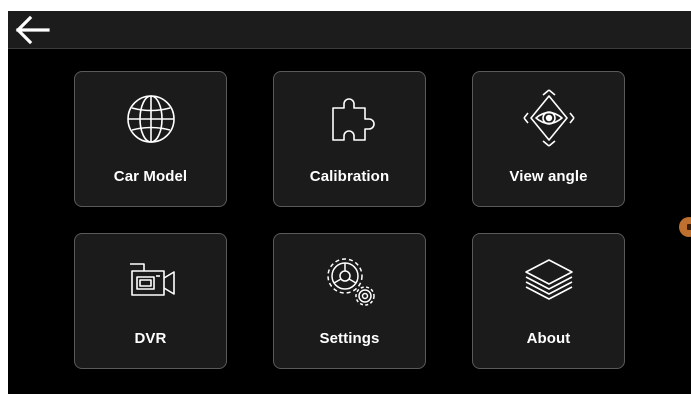 This screenshot has height=408, width=691. What do you see at coordinates (150, 119) in the screenshot?
I see `globe-icon` at bounding box center [150, 119].